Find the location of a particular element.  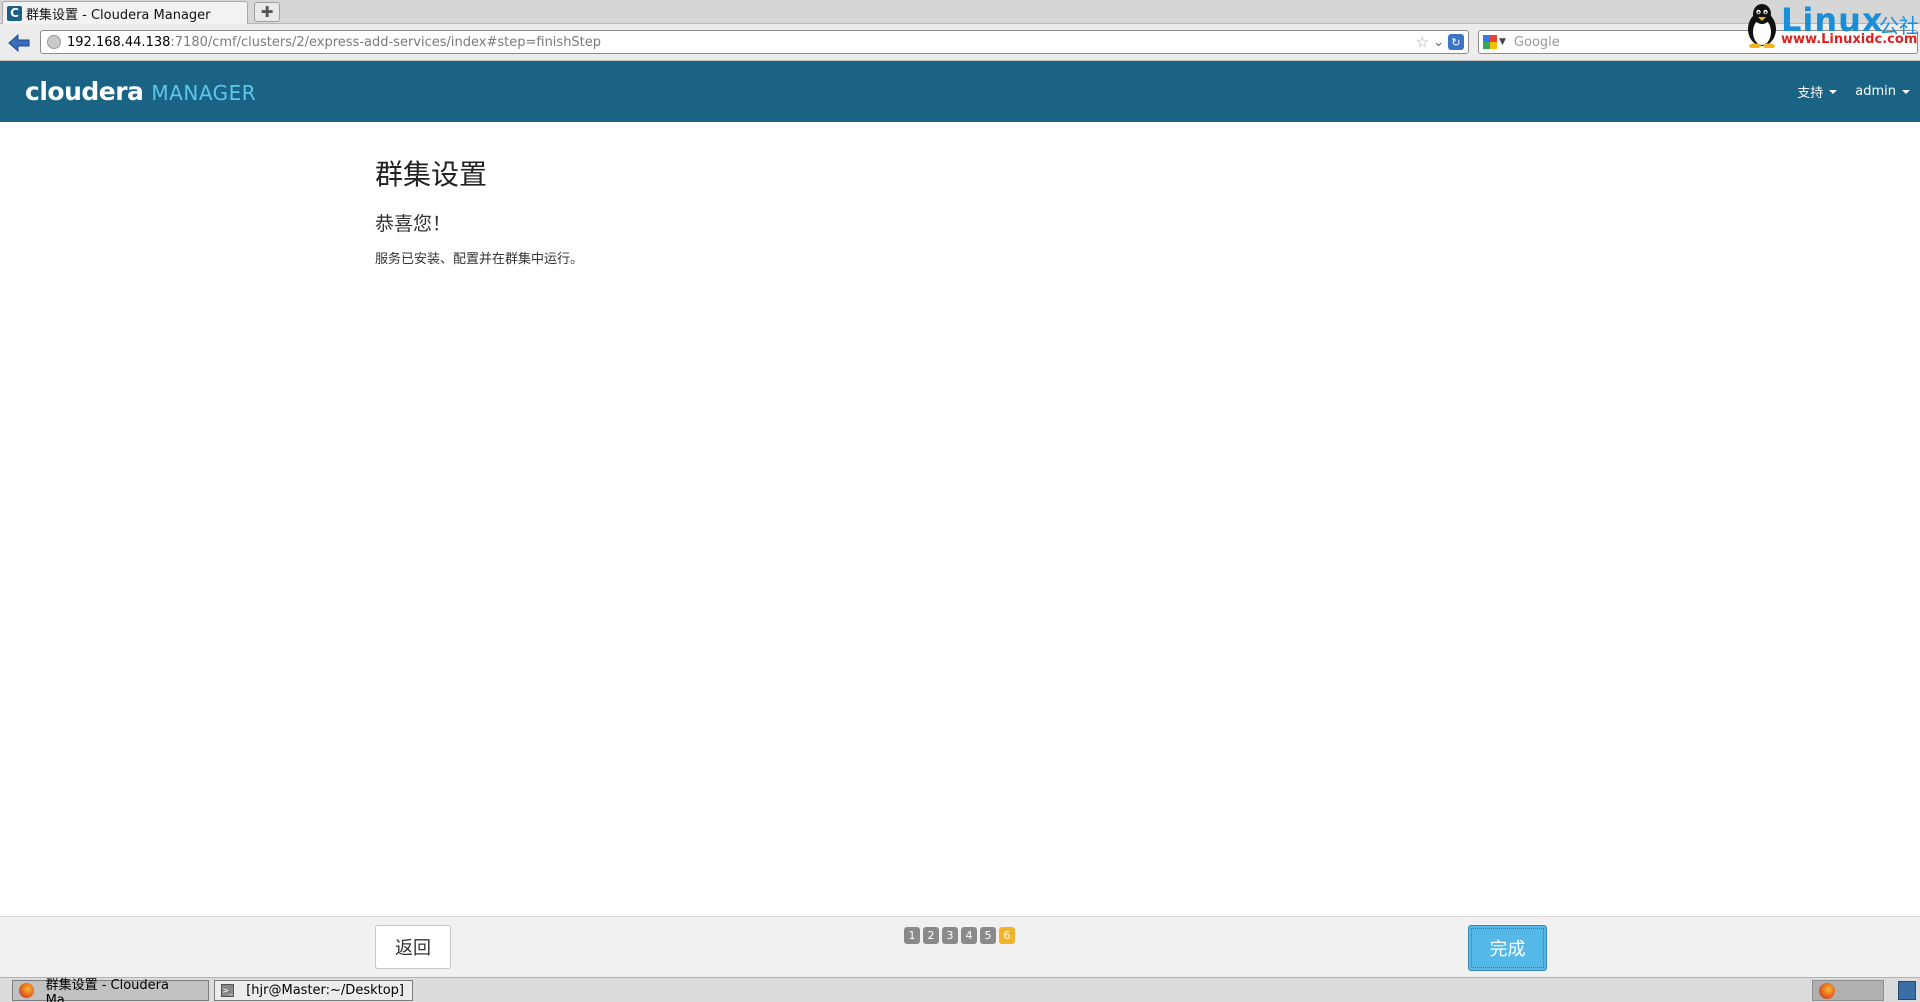

history-dropdown-icon: ⌄ is located at coordinates (1438, 42).